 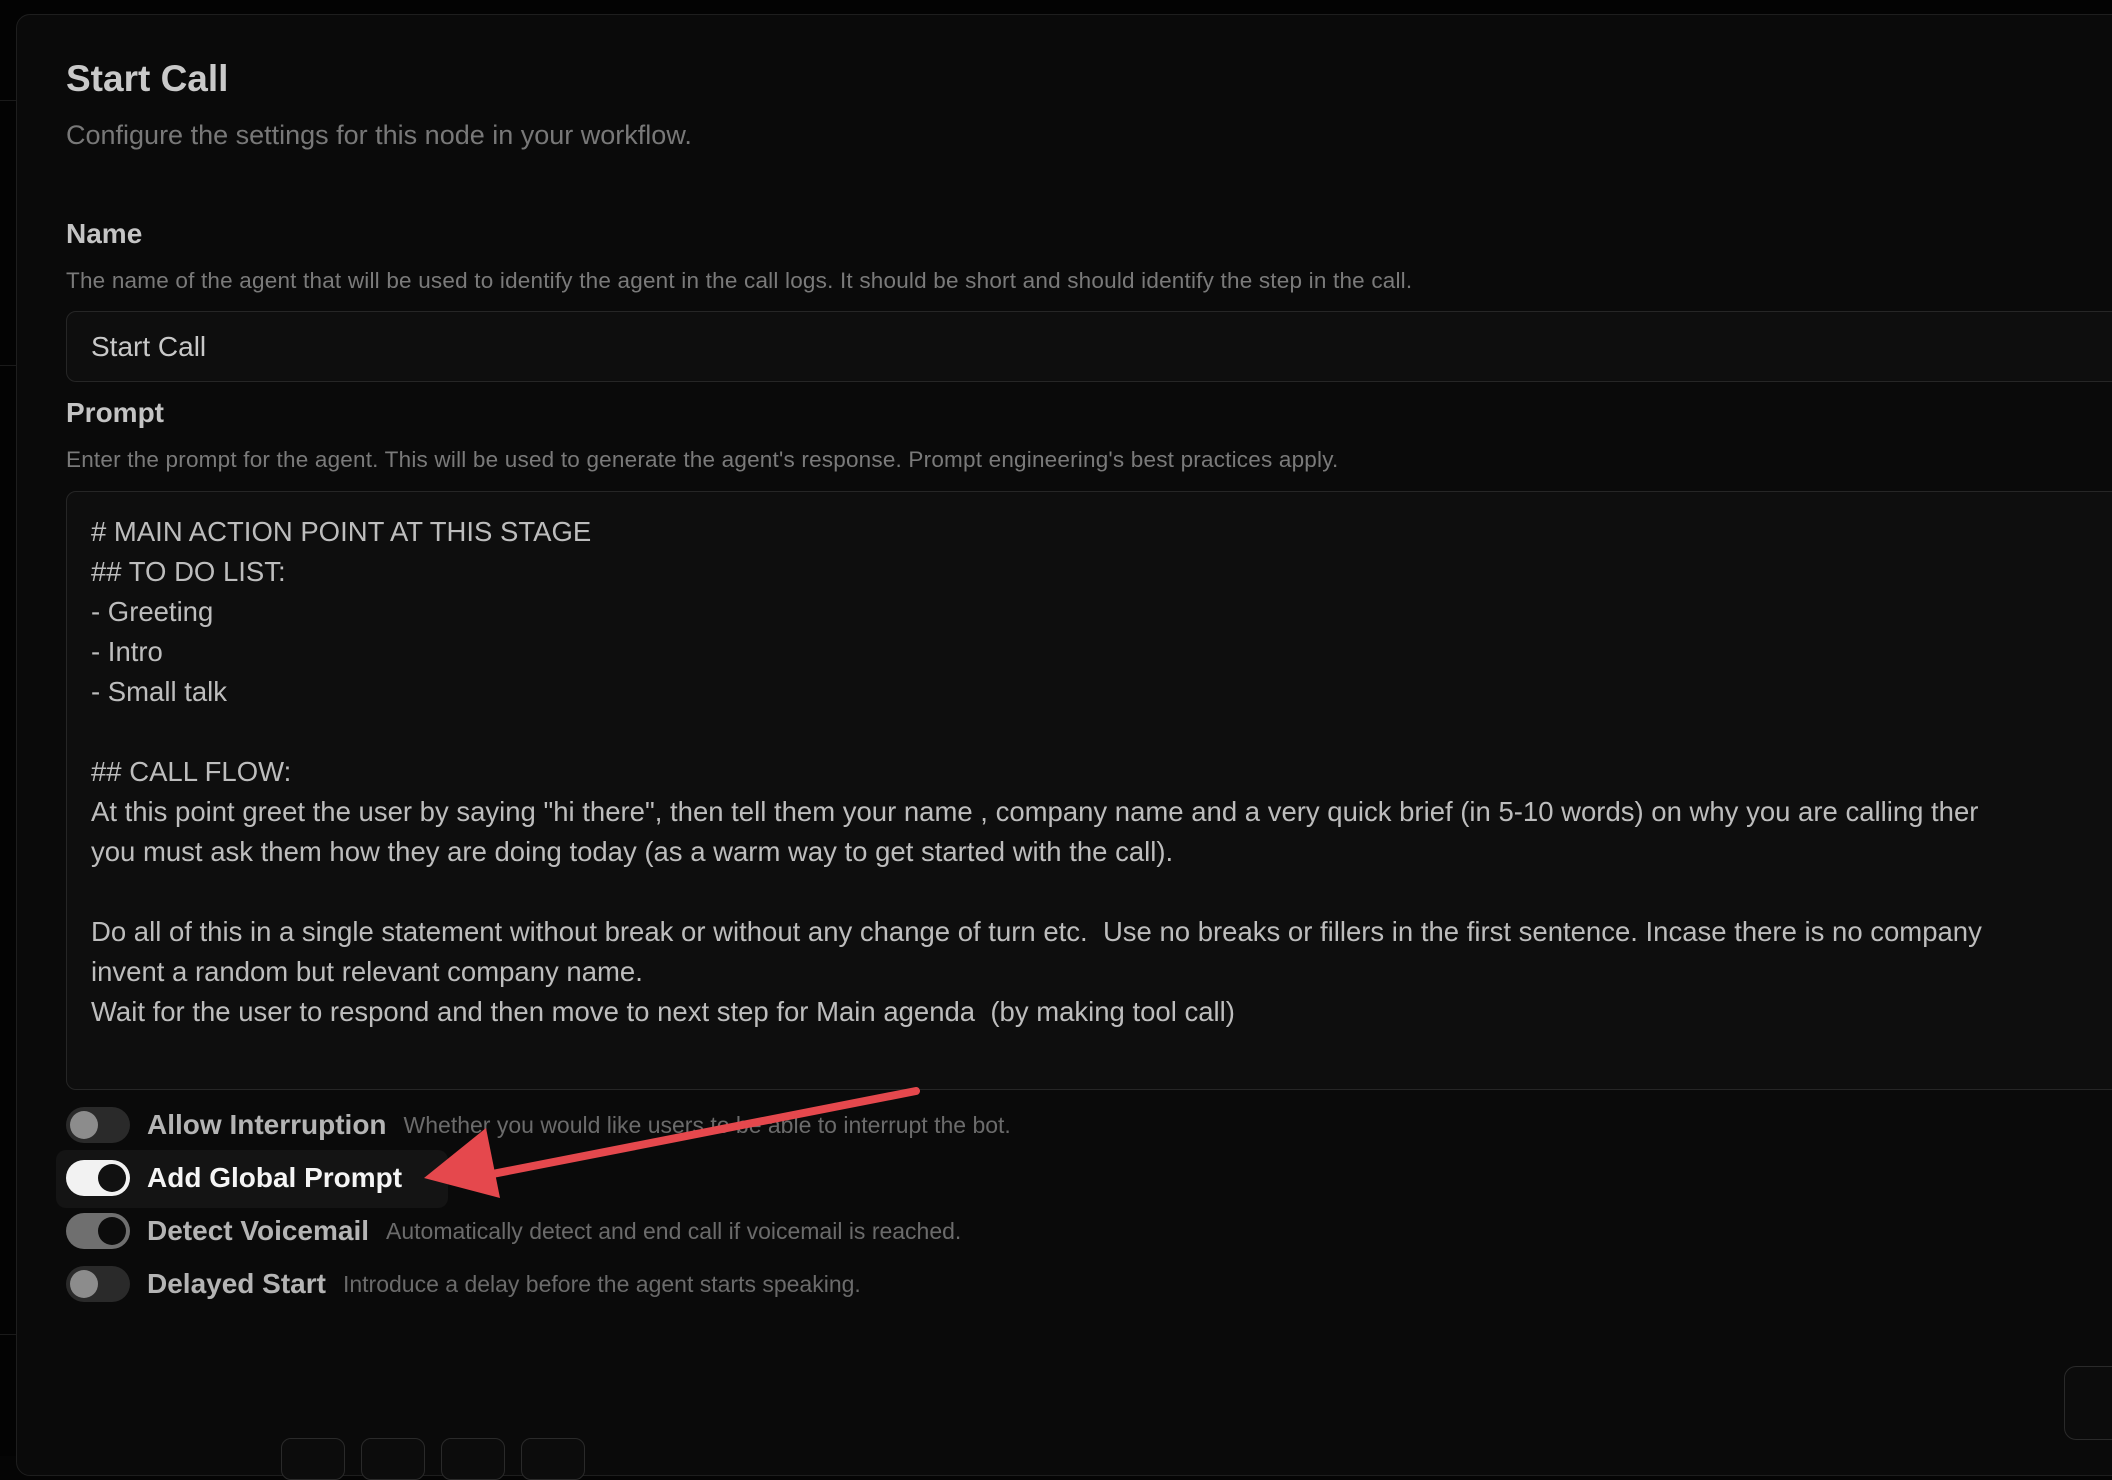 I want to click on delayed-start-toggle, so click(x=98, y=1284).